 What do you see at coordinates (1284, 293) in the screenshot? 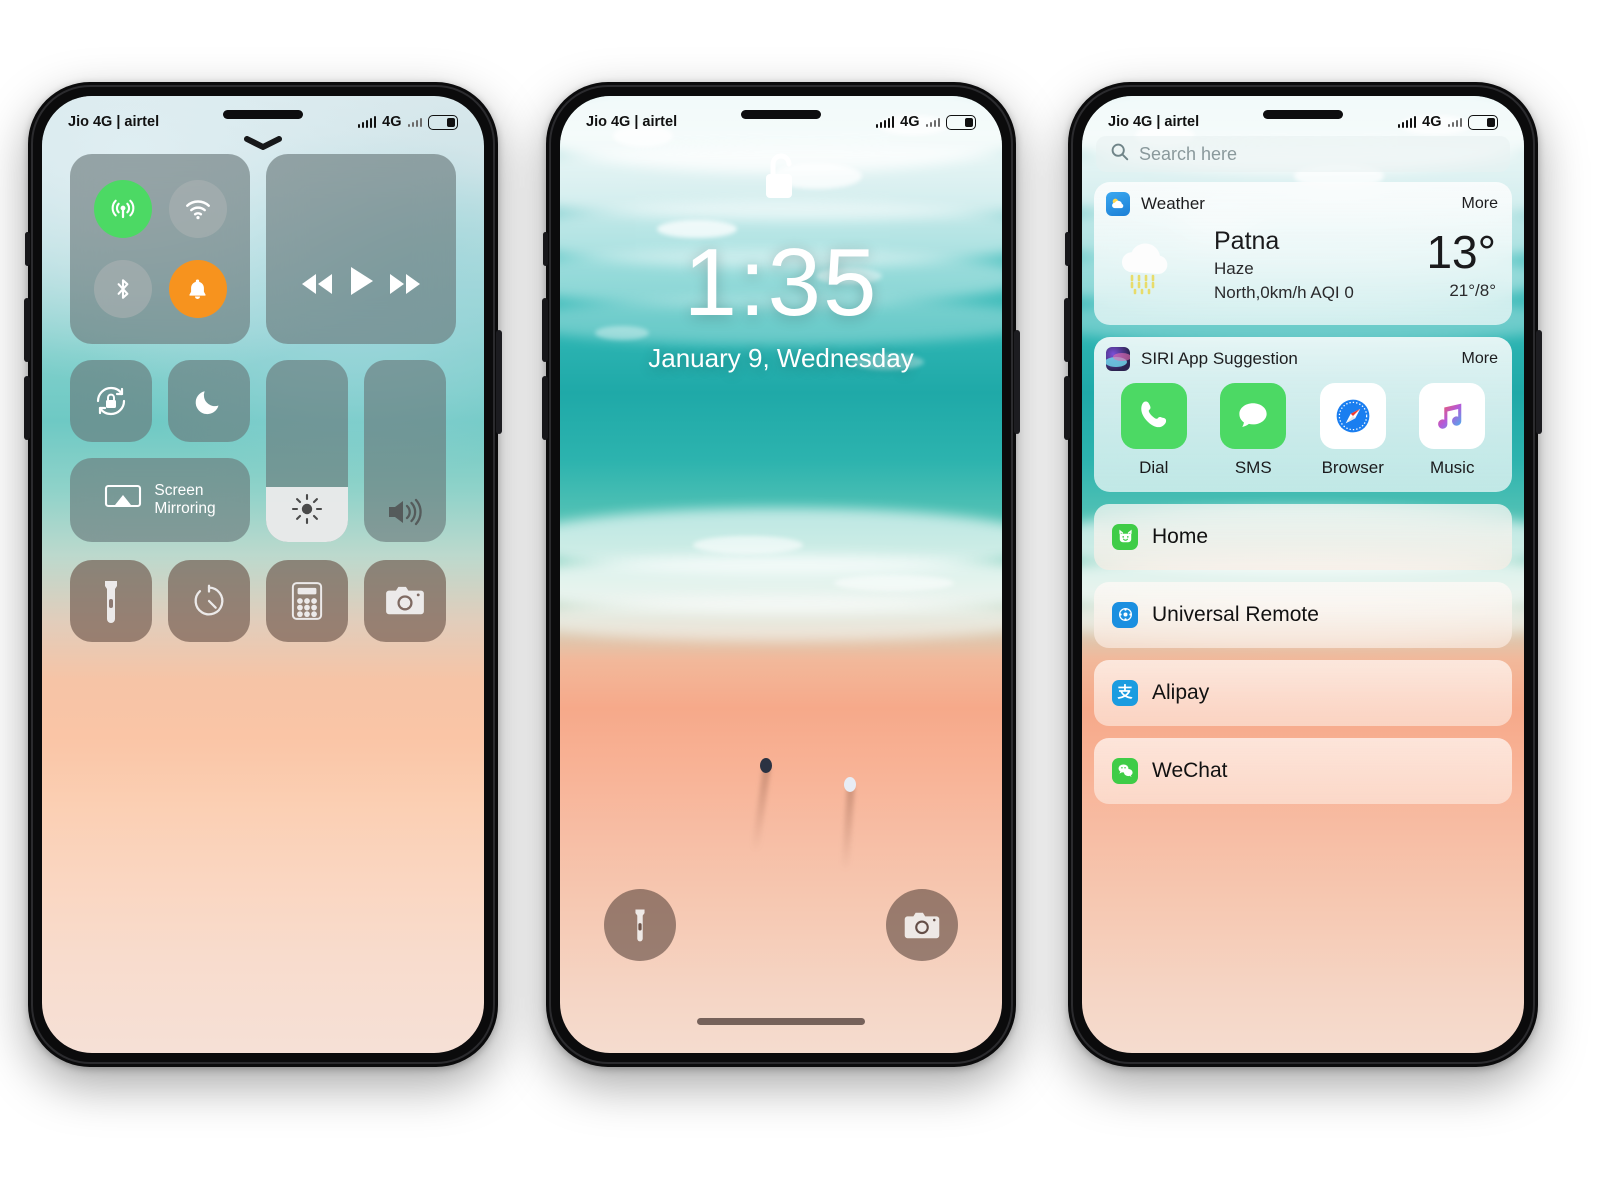
I see `weather-wind-aqi: North,0km/h AQI 0` at bounding box center [1284, 293].